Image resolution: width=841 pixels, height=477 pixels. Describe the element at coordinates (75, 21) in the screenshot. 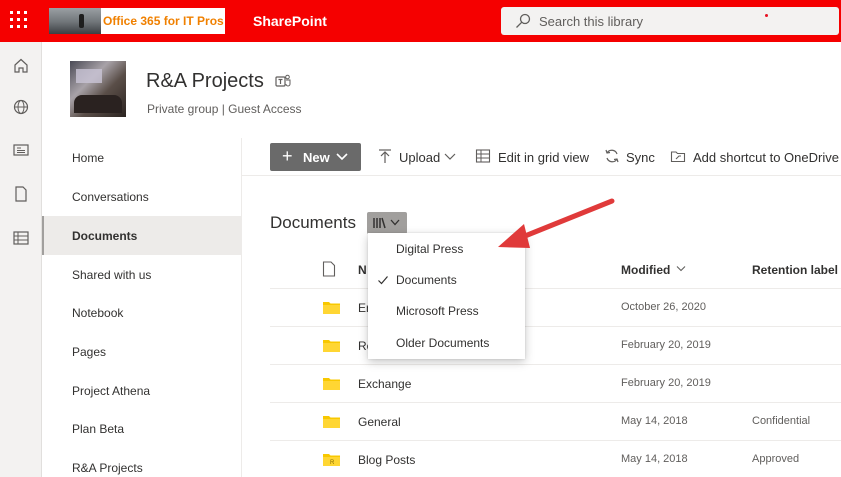

I see `org-logo-photo` at that location.